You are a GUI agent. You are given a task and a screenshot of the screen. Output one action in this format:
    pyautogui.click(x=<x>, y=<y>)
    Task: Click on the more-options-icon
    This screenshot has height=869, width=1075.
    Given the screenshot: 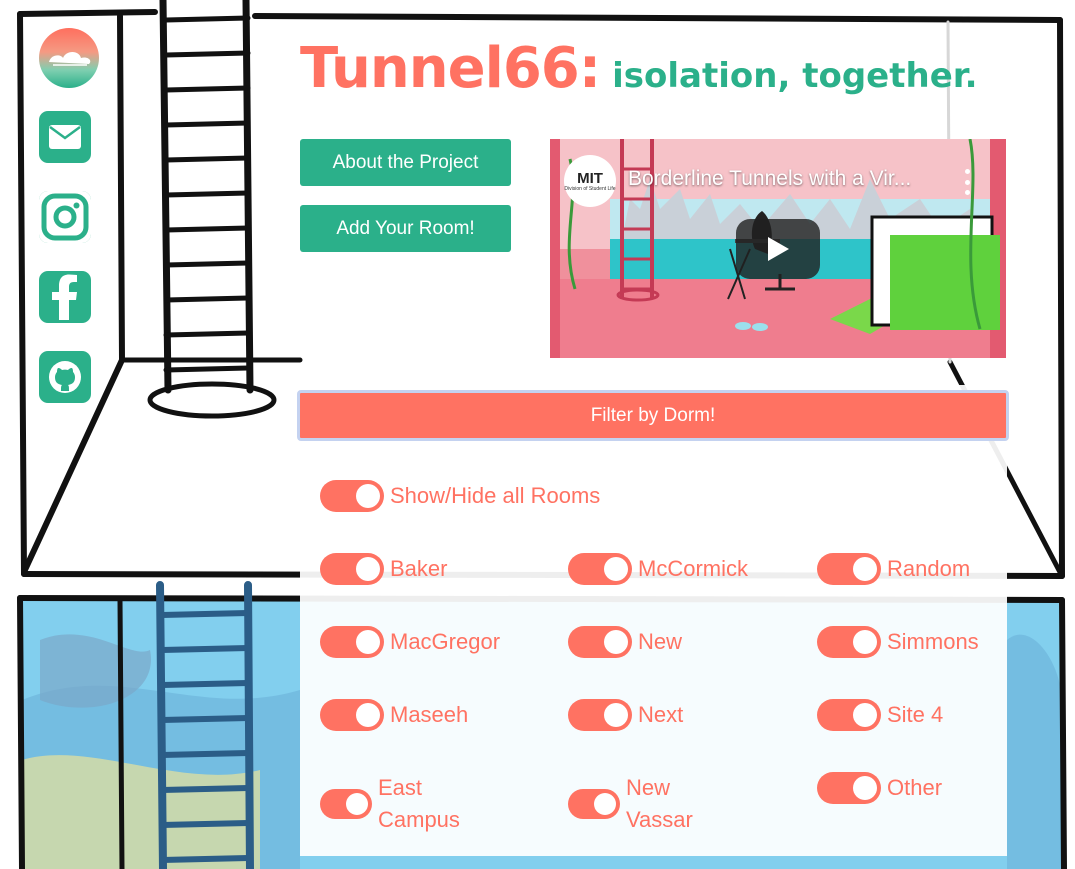 What is the action you would take?
    pyautogui.click(x=967, y=182)
    